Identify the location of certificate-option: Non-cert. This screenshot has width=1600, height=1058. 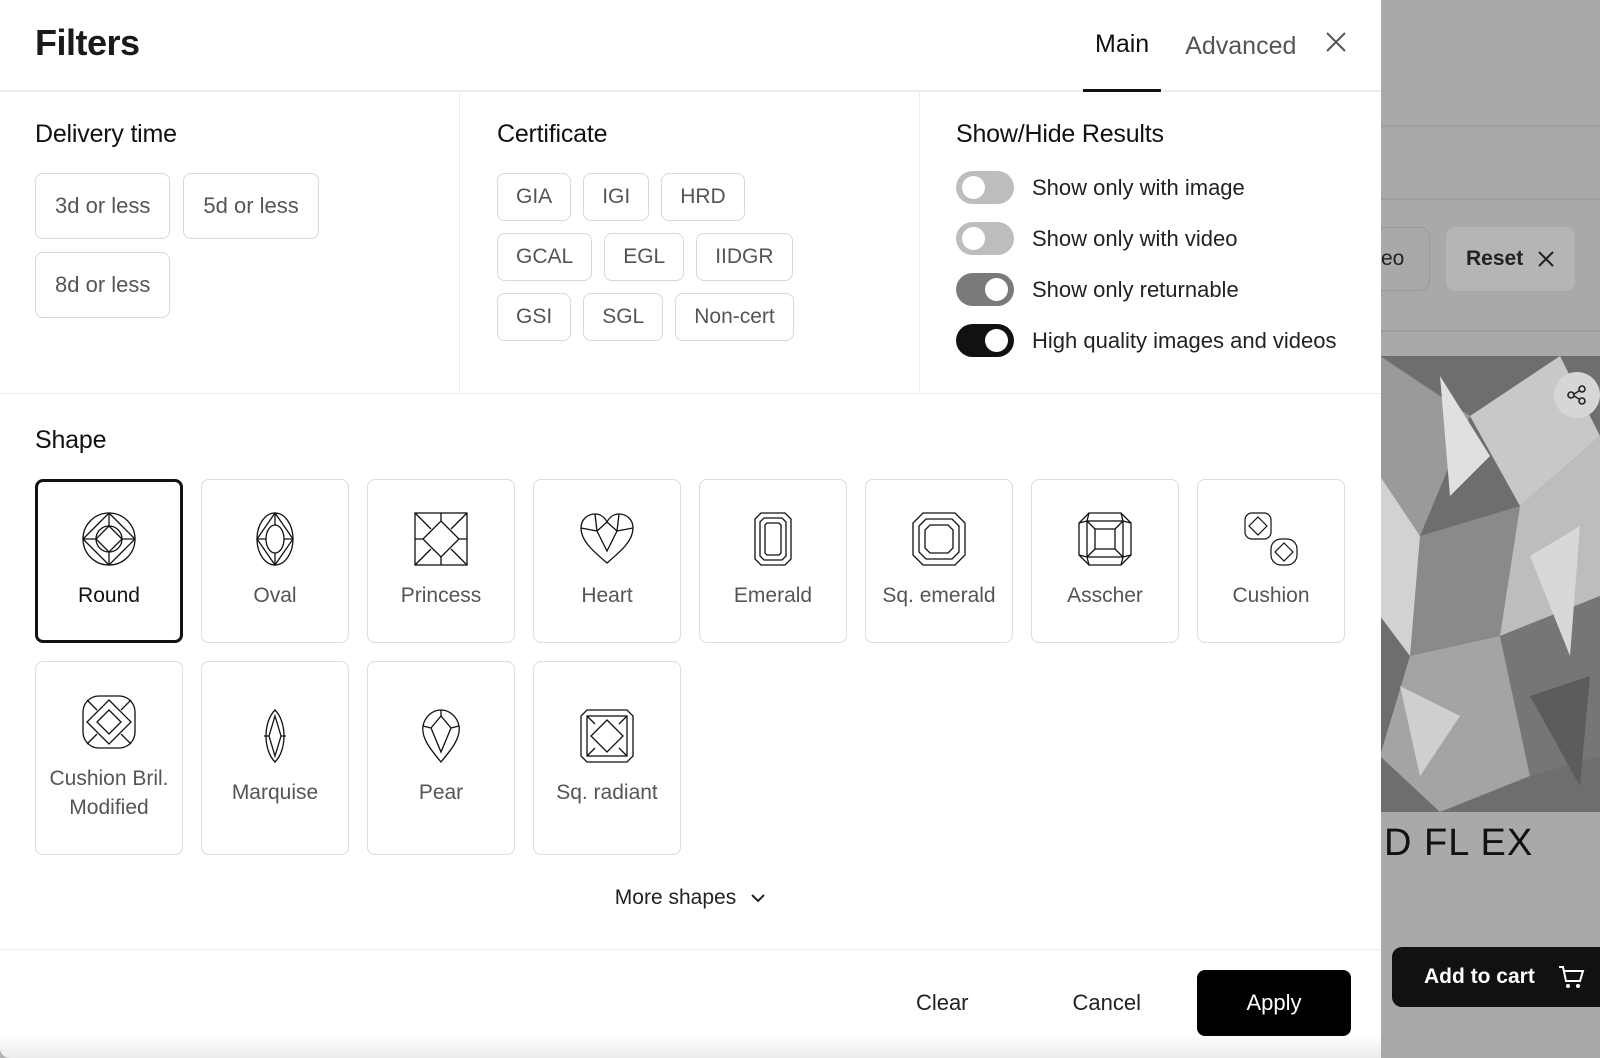
(734, 317).